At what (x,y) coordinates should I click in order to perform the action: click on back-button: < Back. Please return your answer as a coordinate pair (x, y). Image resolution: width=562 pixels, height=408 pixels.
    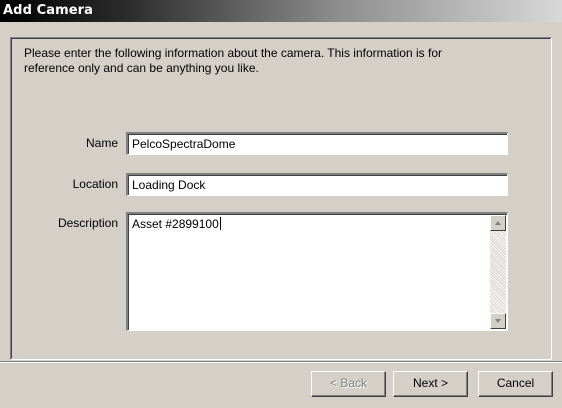
    Looking at the image, I should click on (348, 384).